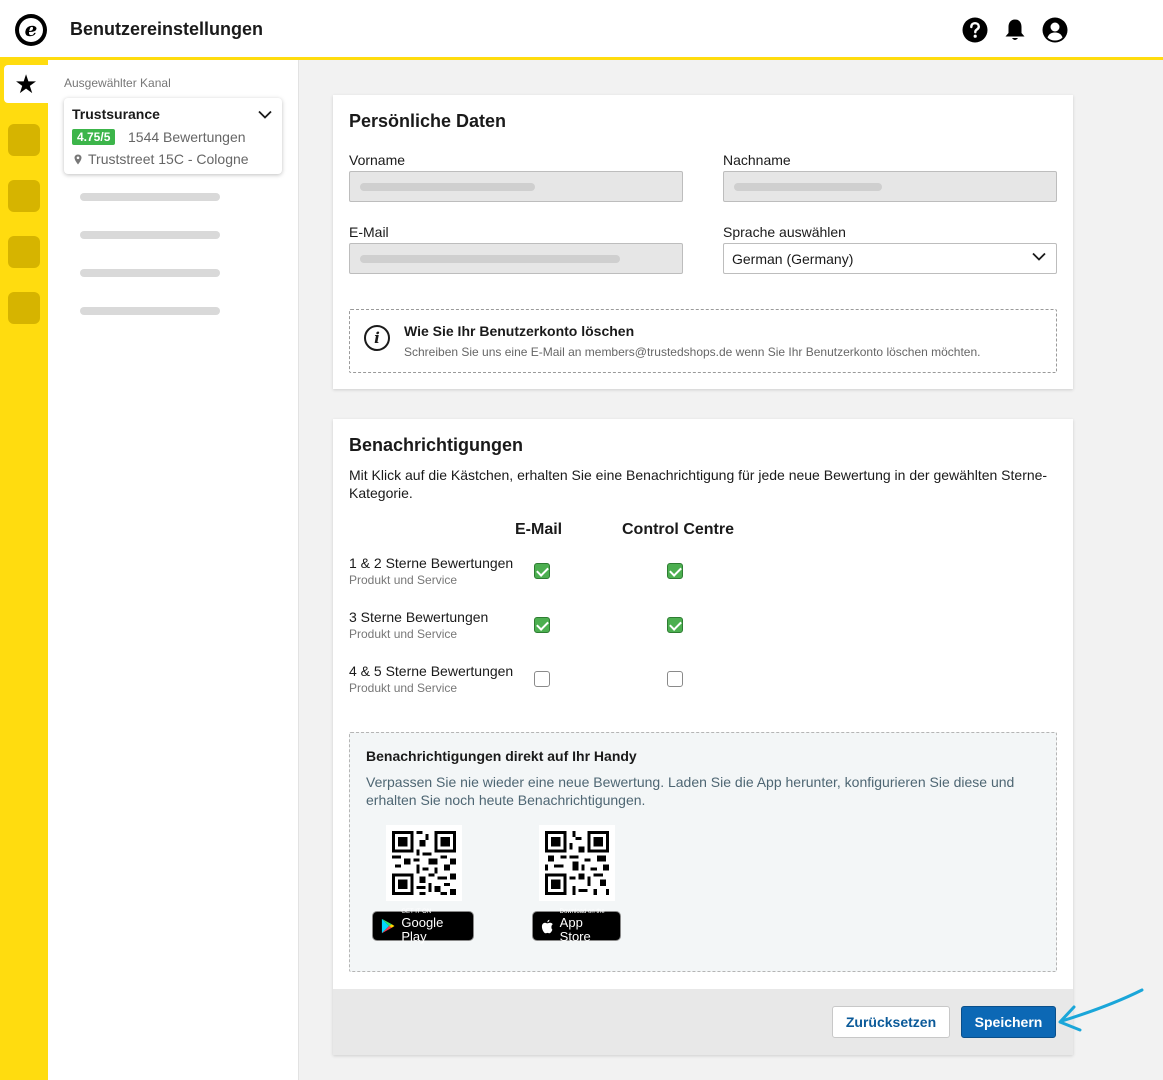 Image resolution: width=1163 pixels, height=1080 pixels. What do you see at coordinates (581, 30) in the screenshot?
I see `app-header: e Benutzereinstellungen` at bounding box center [581, 30].